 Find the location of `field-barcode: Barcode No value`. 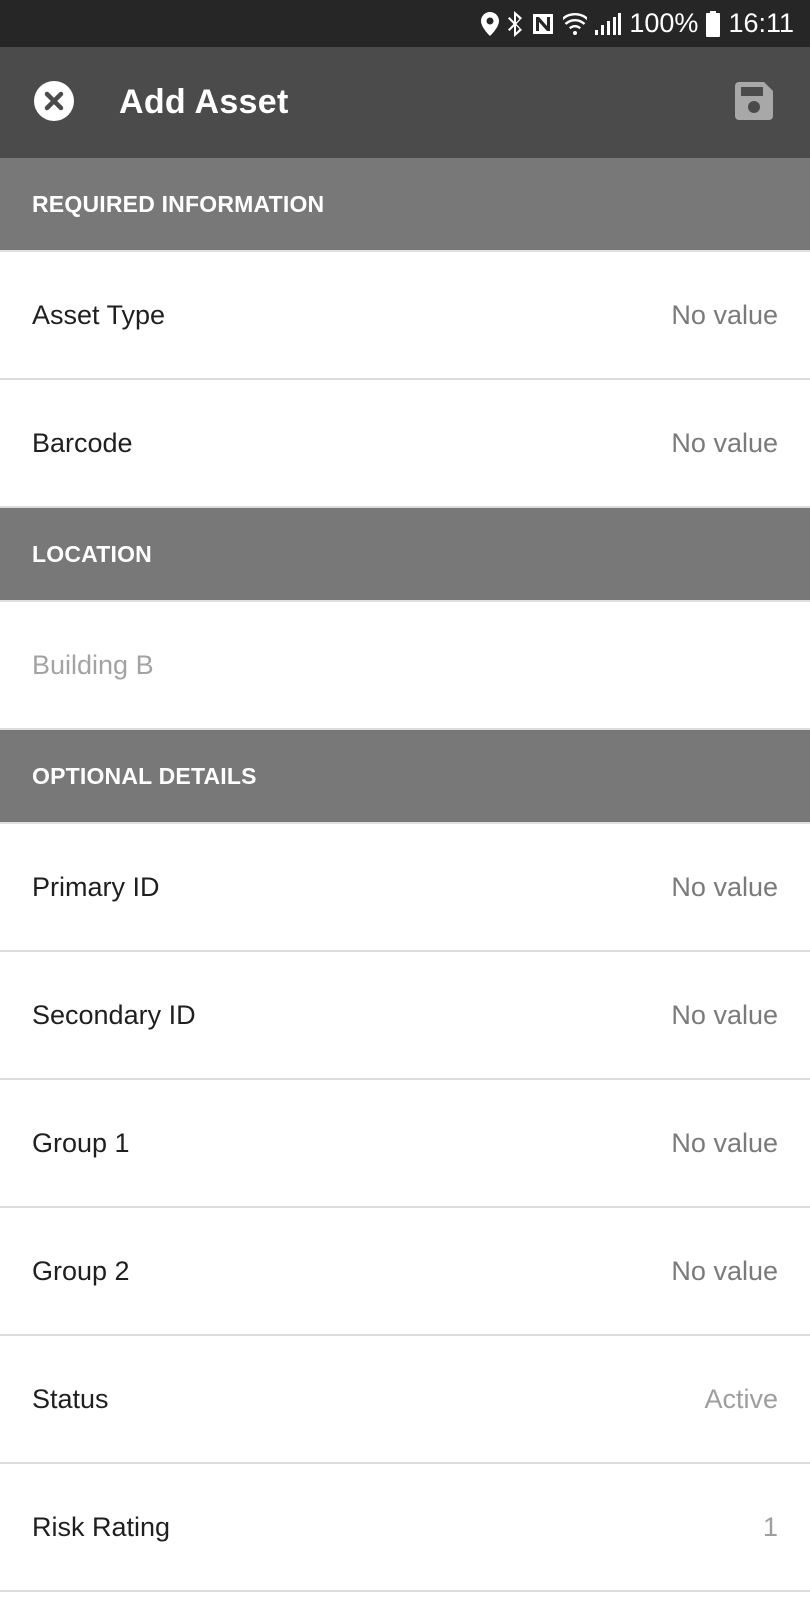

field-barcode: Barcode No value is located at coordinates (405, 444).